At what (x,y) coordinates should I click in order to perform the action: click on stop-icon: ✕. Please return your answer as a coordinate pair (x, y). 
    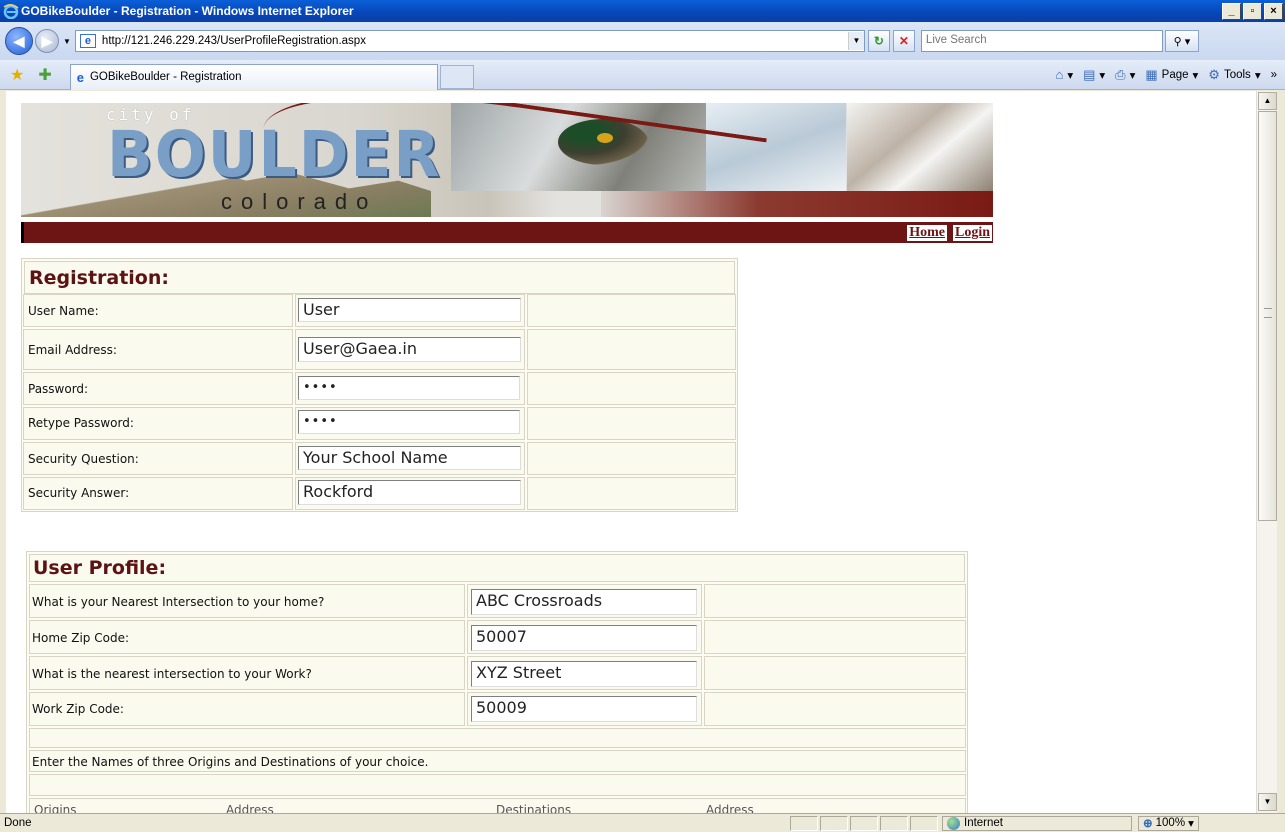
    Looking at the image, I should click on (903, 41).